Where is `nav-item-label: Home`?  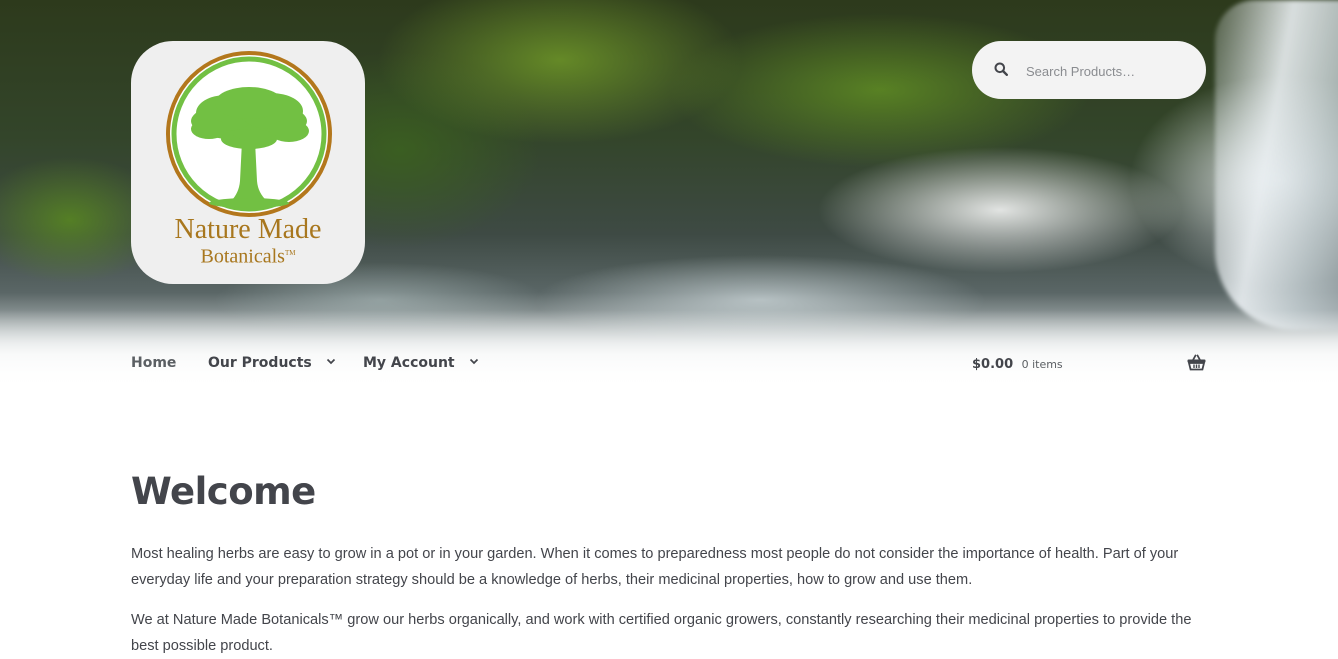 nav-item-label: Home is located at coordinates (154, 363).